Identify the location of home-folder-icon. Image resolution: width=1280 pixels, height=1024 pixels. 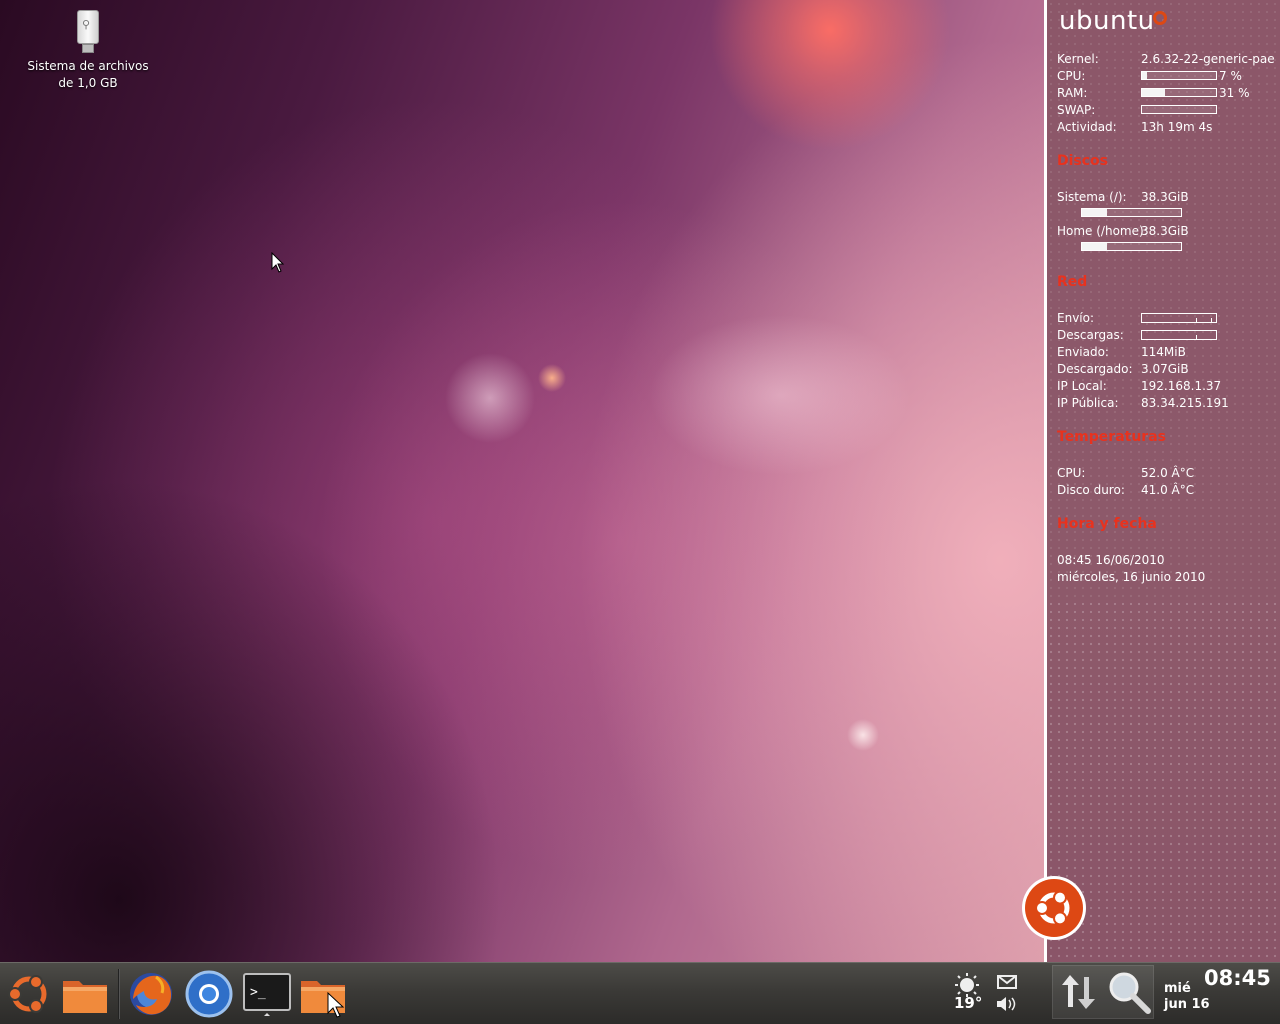
(85, 994).